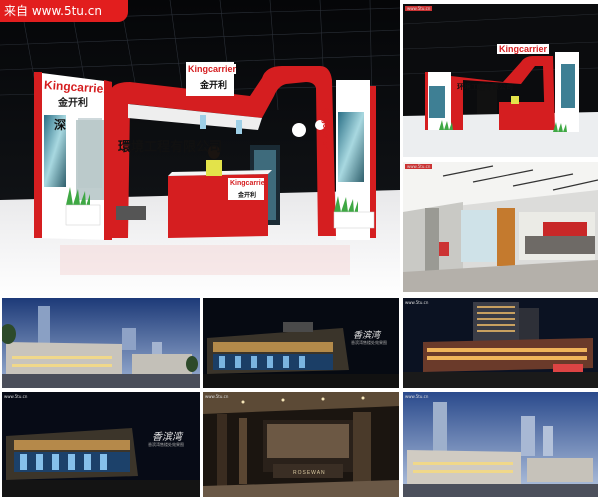 This screenshot has height=500, width=600. I want to click on panel-building-dusk, so click(101, 343).